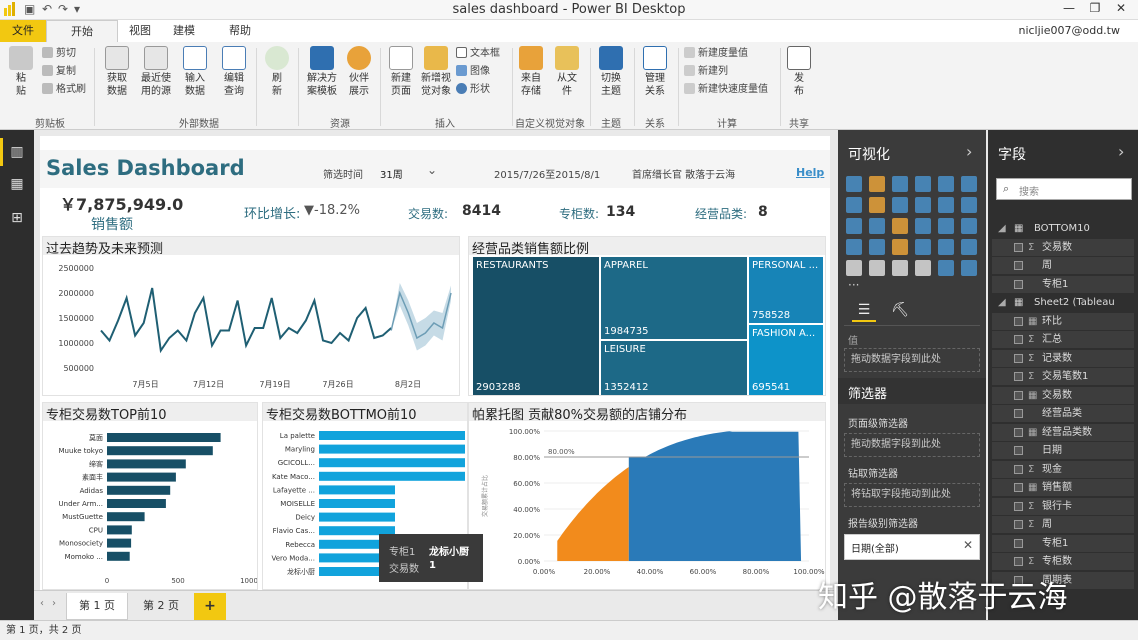 This screenshot has height=640, width=1138. I want to click on cut-button: 剪切, so click(59, 54).